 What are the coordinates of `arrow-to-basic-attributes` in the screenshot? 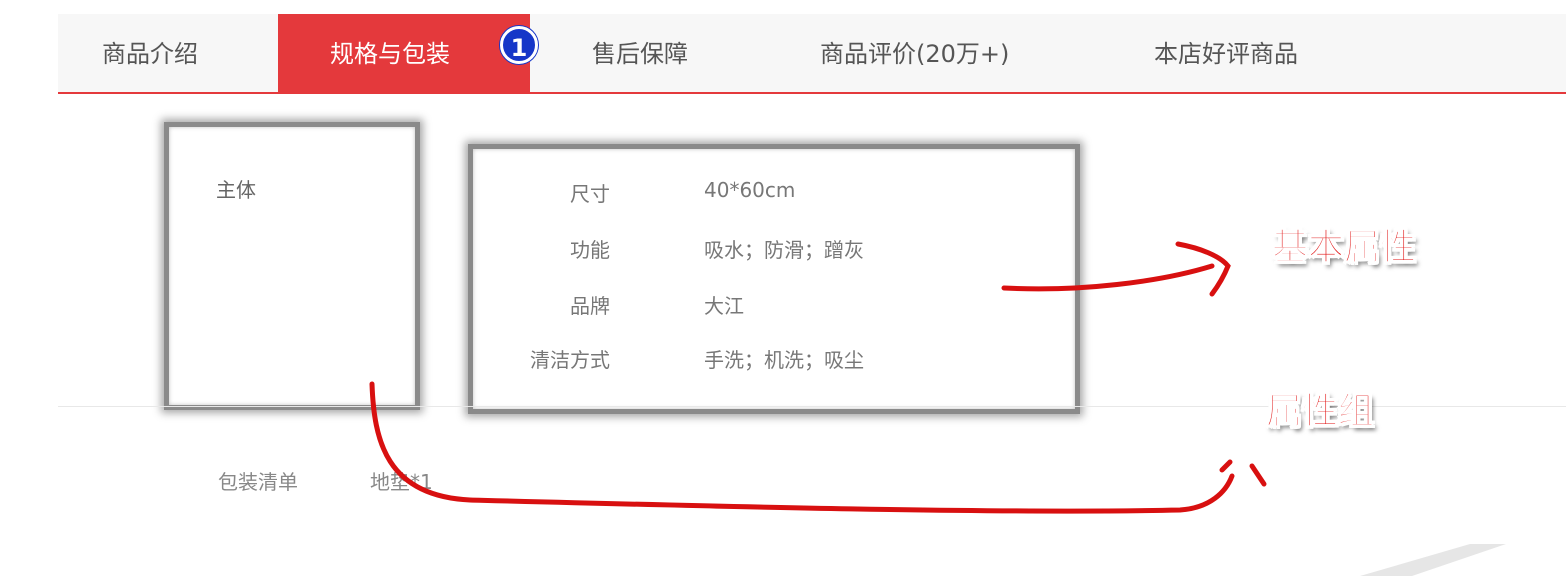 It's located at (1108, 277).